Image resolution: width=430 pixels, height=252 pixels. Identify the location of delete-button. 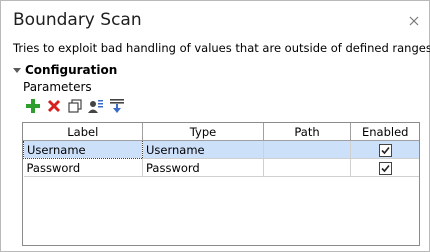
(54, 106).